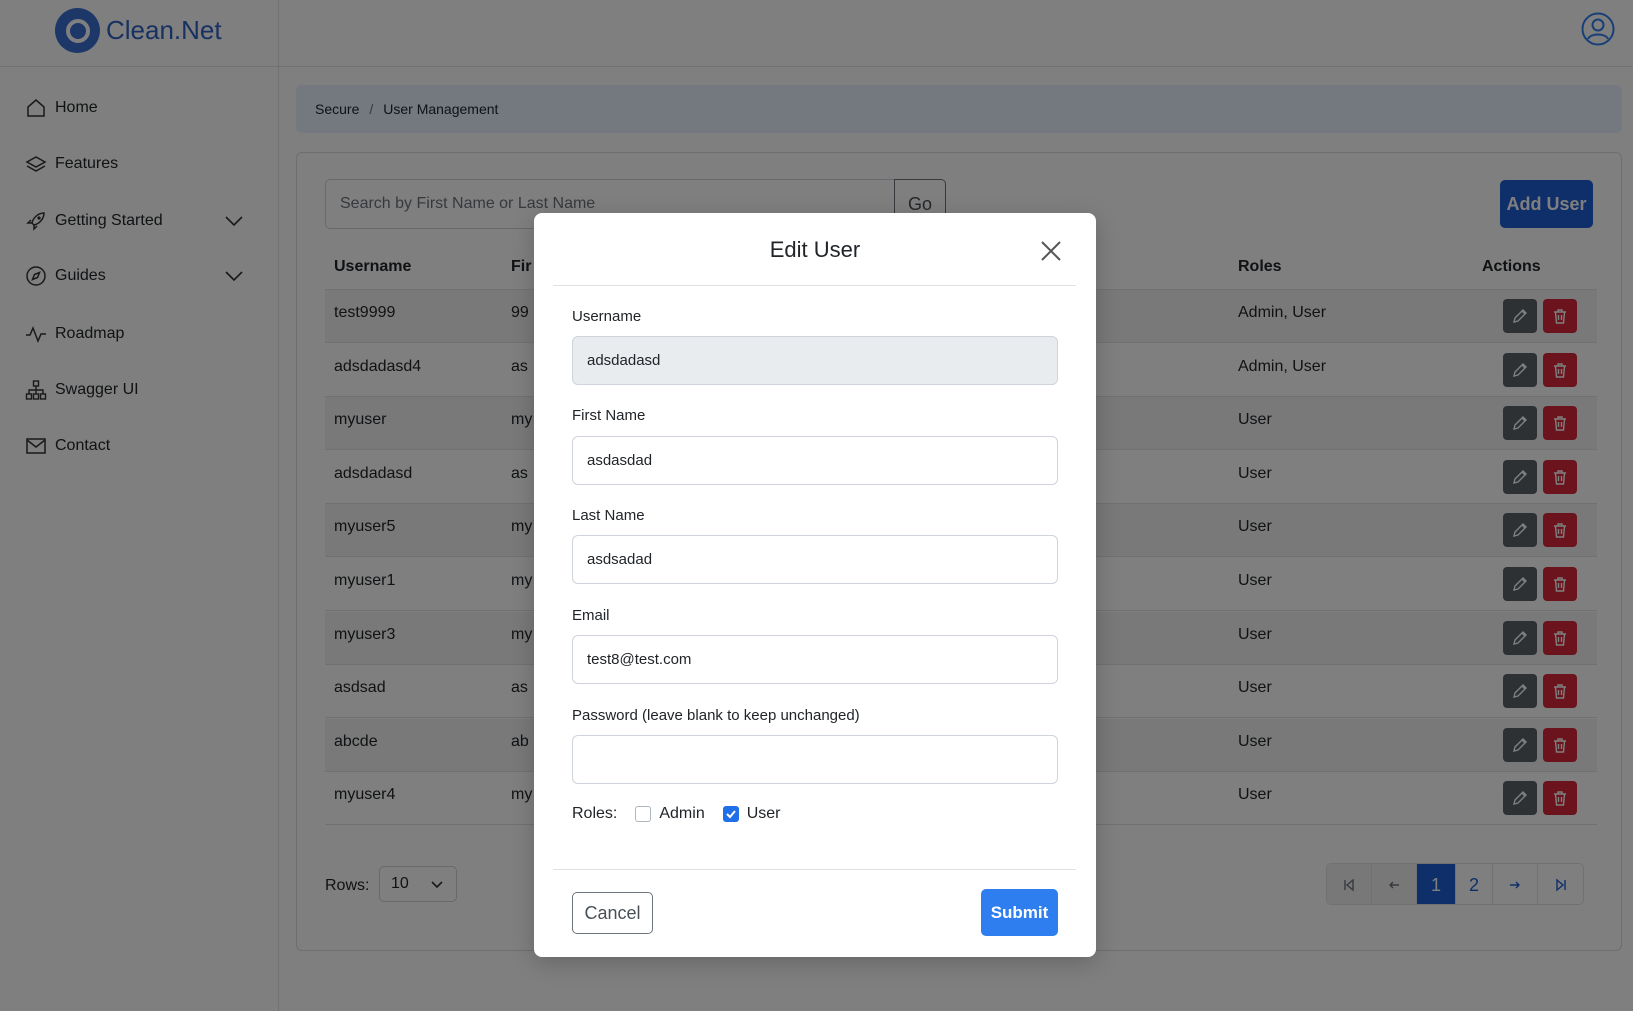 The image size is (1633, 1011). What do you see at coordinates (609, 415) in the screenshot?
I see `first-name-label: First Name` at bounding box center [609, 415].